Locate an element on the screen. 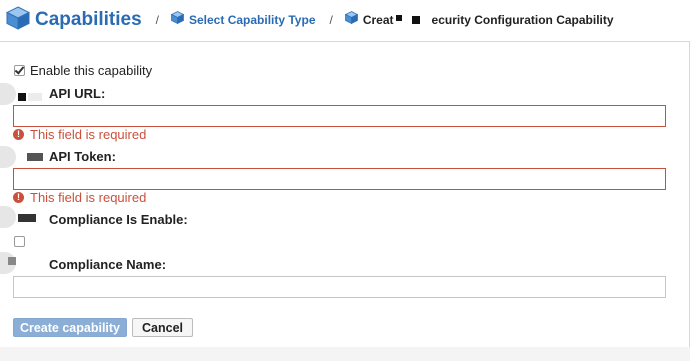 The image size is (690, 361). breadcrumb-current-page: Creat ecurity Configuration Capability is located at coordinates (488, 20).